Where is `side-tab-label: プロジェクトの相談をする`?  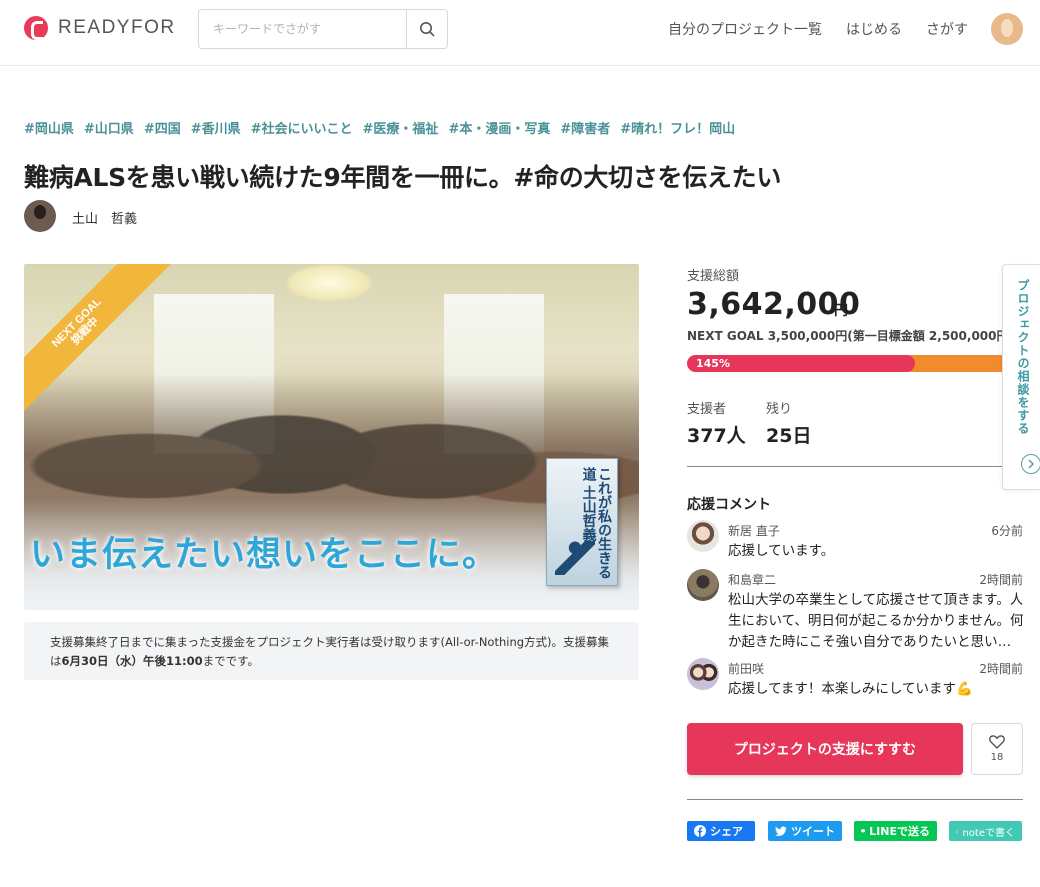 side-tab-label: プロジェクトの相談をする is located at coordinates (1023, 357).